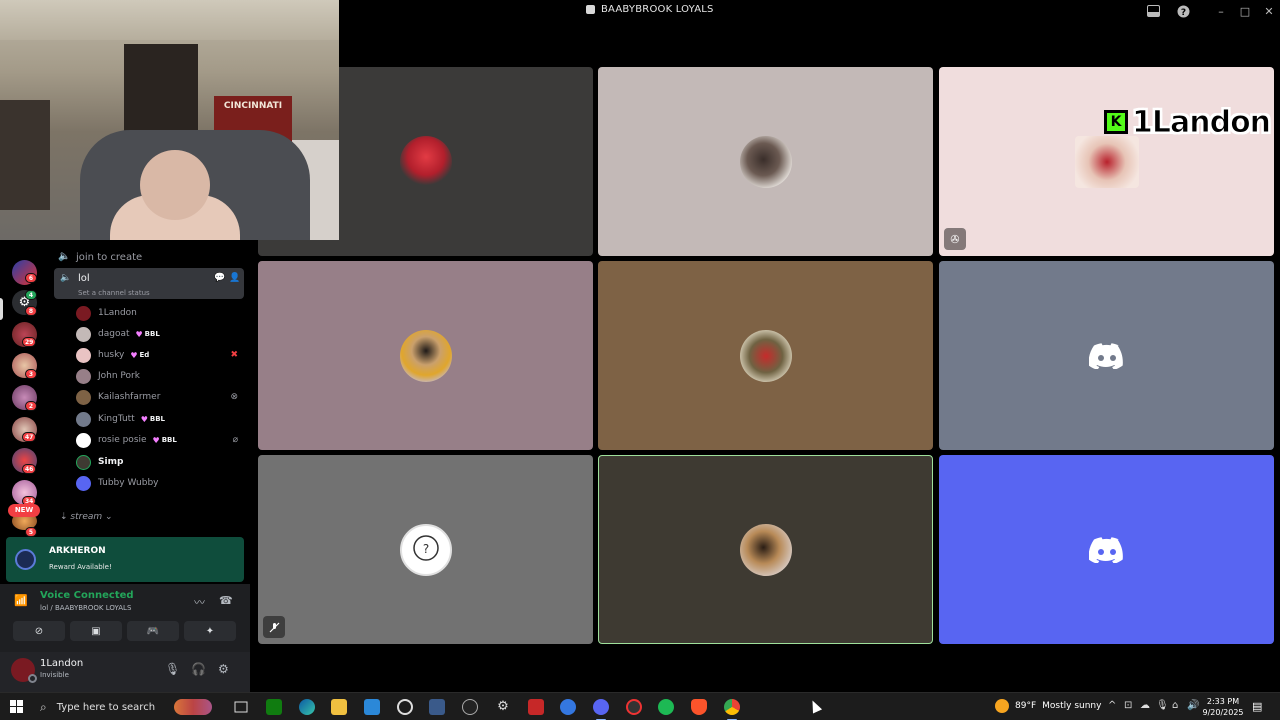  Describe the element at coordinates (160, 334) in the screenshot. I see `voice-member: dagoat ♥ BBL` at that location.